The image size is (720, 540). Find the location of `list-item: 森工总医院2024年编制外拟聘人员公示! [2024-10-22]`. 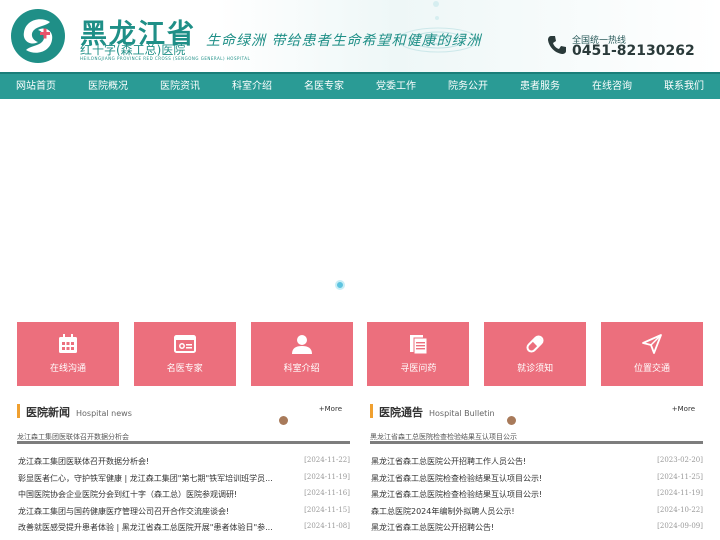

list-item: 森工总医院2024年编制外拟聘人员公示! [2024-10-22] is located at coordinates (536, 514).